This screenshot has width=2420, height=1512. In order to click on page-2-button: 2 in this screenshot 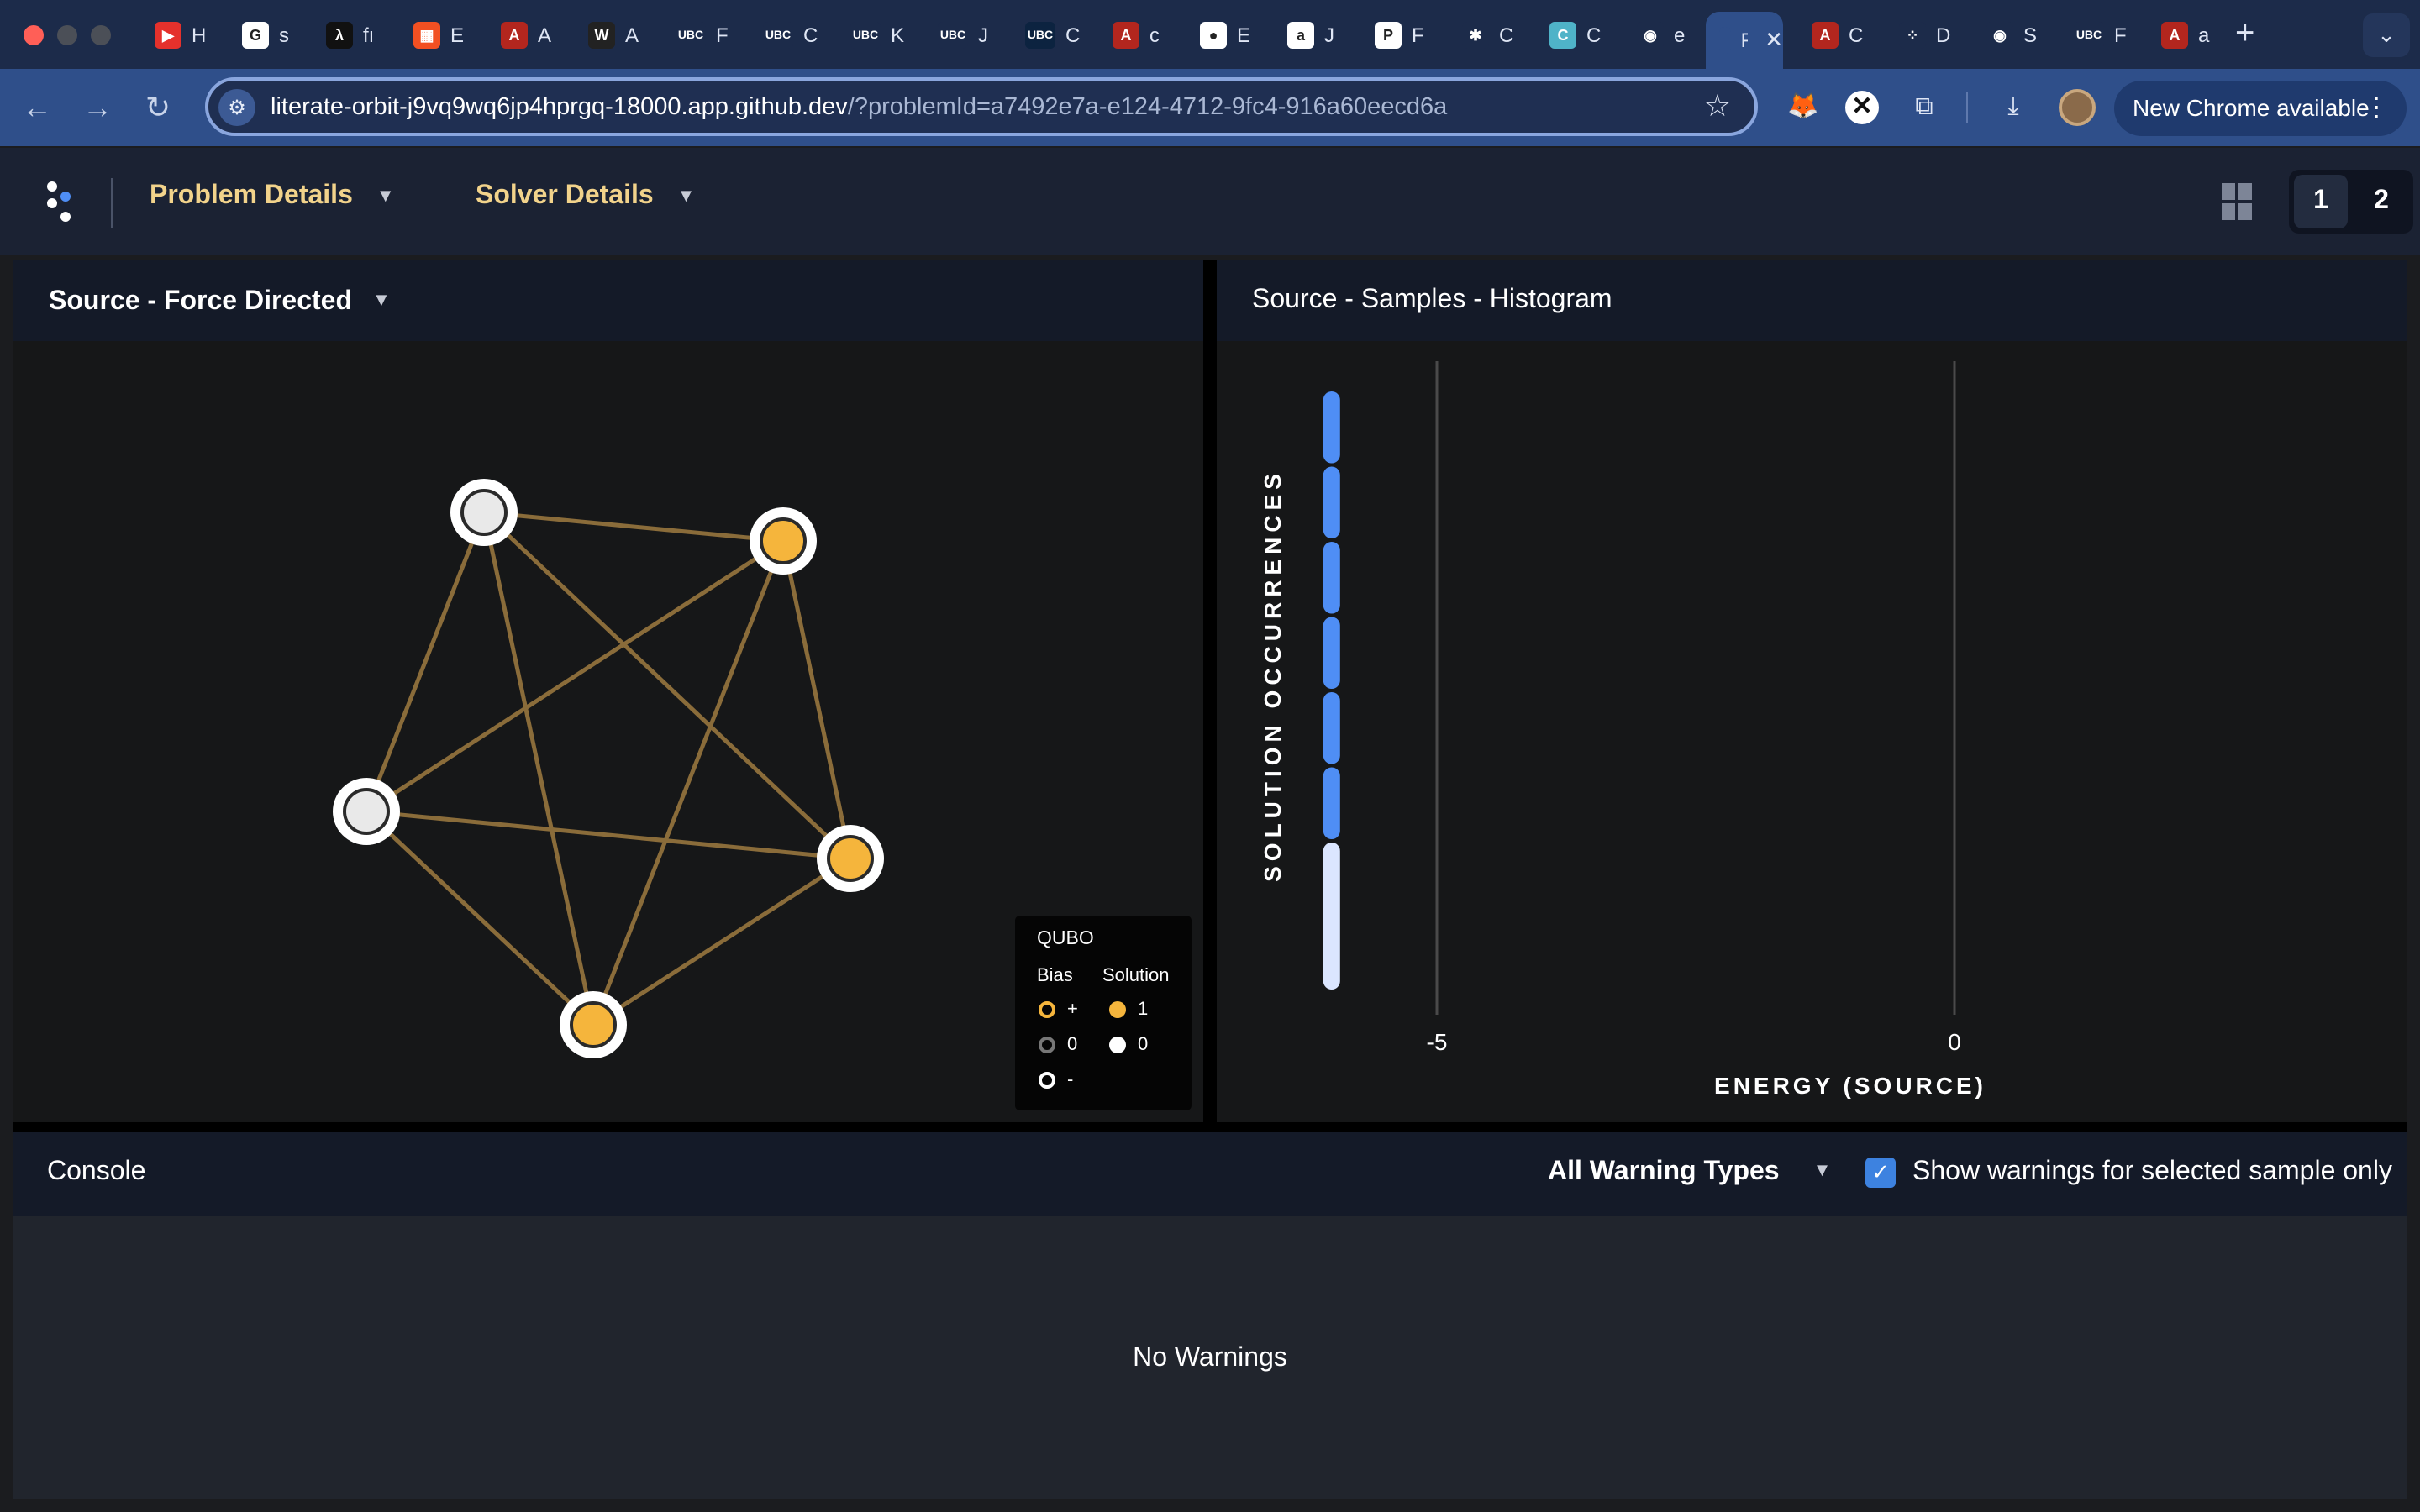, I will do `click(2381, 201)`.